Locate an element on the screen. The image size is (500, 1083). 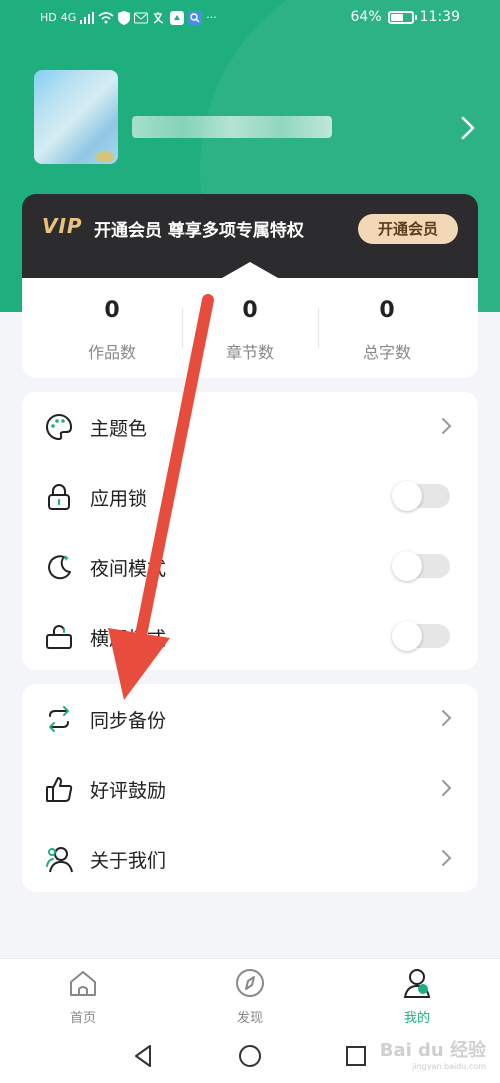
profile-chevron-right-icon is located at coordinates (468, 128).